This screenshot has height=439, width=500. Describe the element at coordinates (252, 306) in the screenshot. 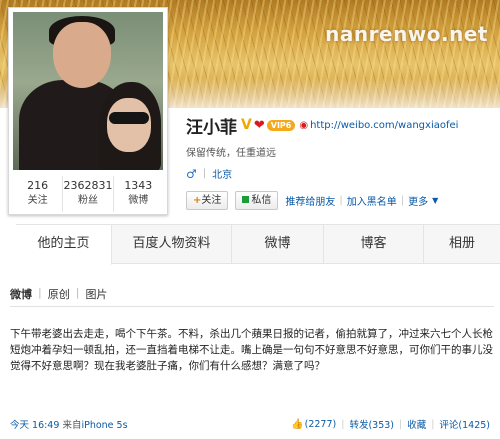

I see `feed-divider` at that location.